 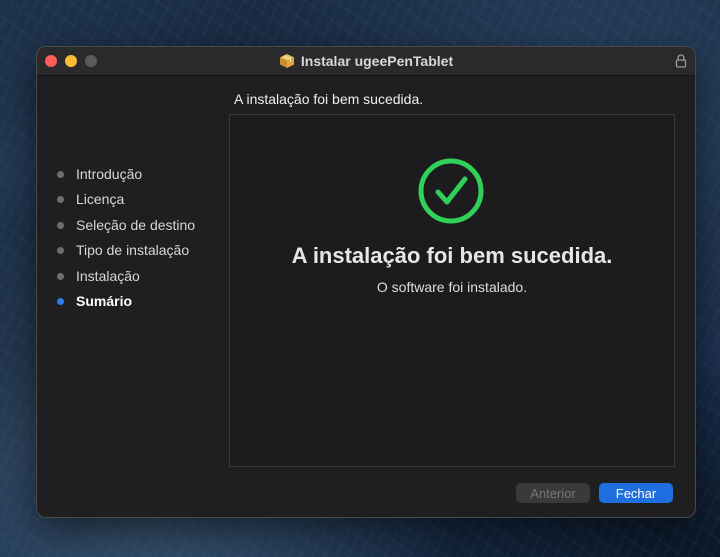 I want to click on success-title: A instalação foi bem sucedida., so click(x=452, y=255).